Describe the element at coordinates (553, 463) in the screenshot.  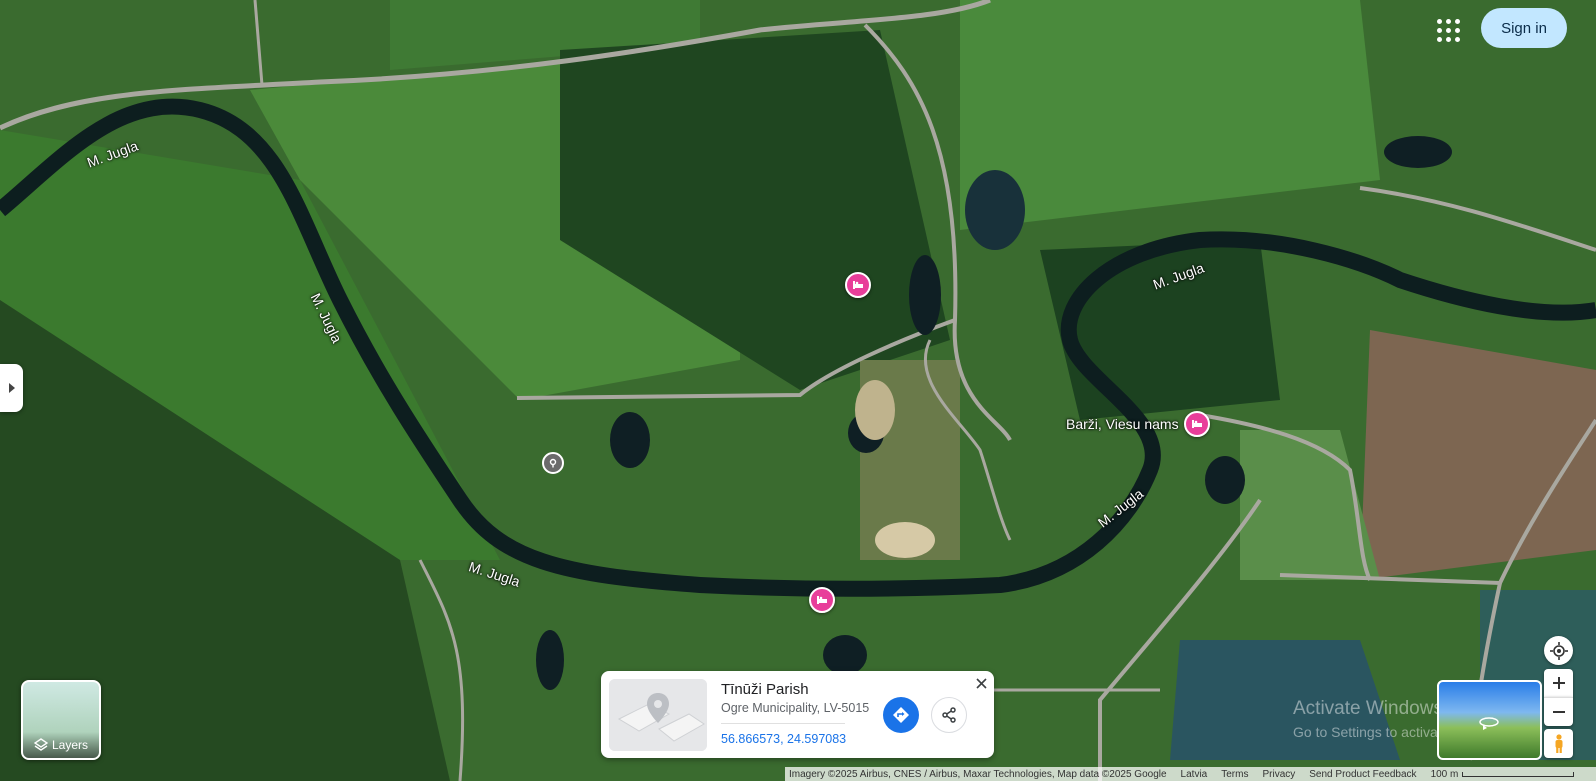
I see `dropped-pin-icon` at that location.